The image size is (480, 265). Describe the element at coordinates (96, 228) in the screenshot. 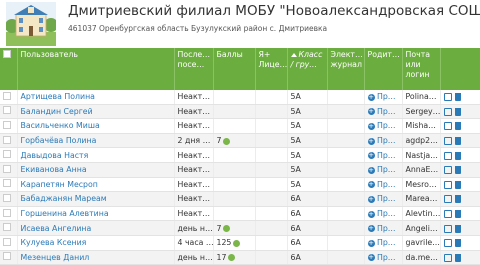

I see `user-name-link: Исаева Ангелина` at that location.